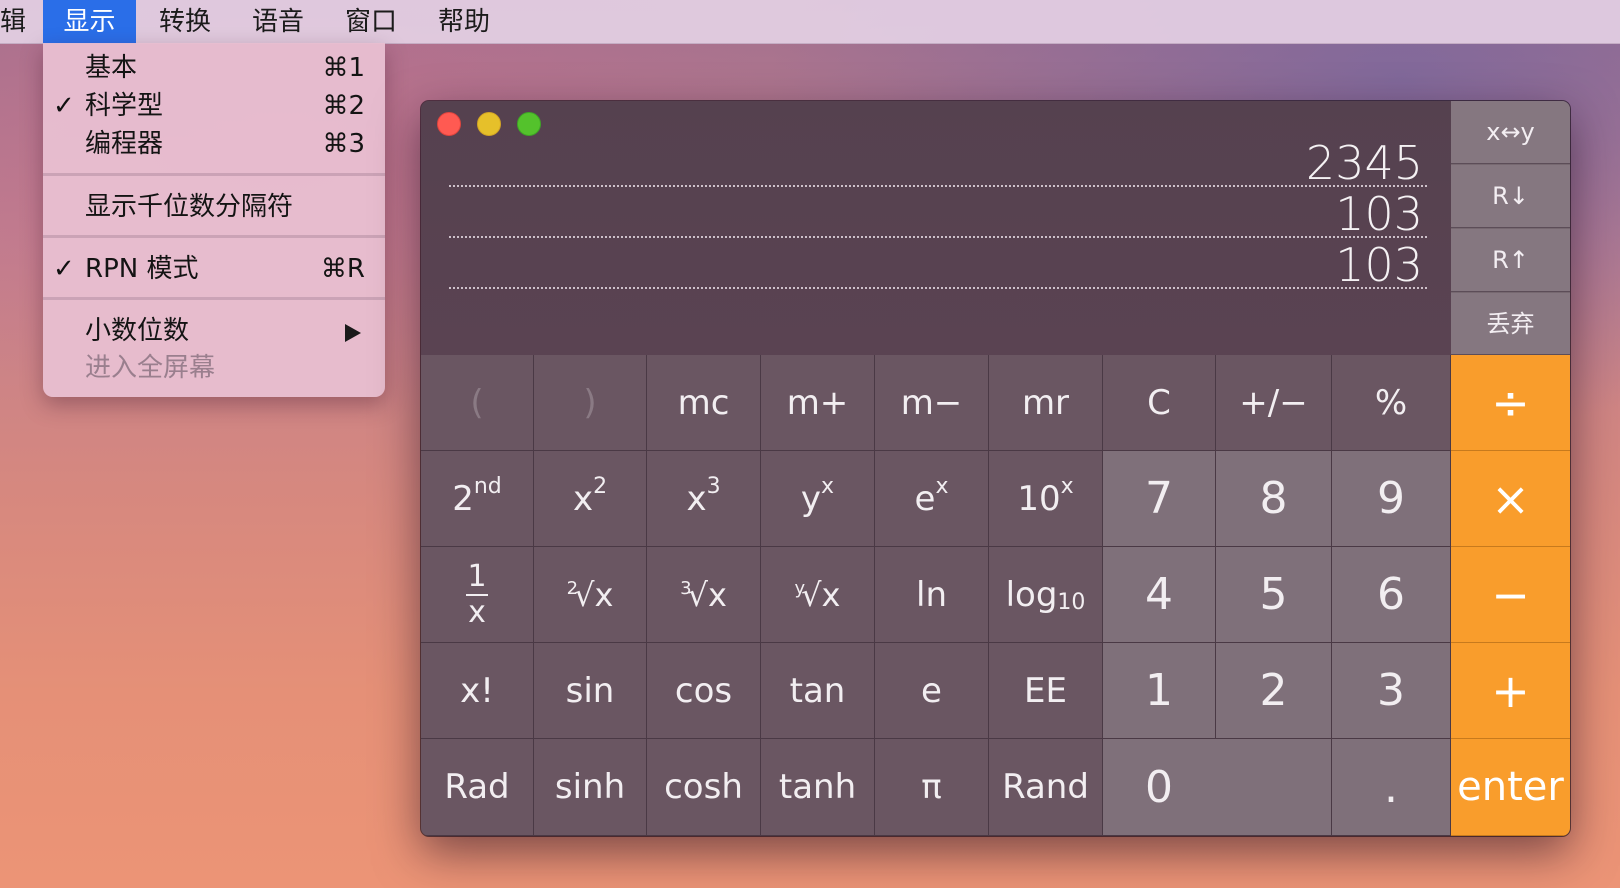 The image size is (1620, 888). I want to click on divide-key: ÷, so click(1510, 403).